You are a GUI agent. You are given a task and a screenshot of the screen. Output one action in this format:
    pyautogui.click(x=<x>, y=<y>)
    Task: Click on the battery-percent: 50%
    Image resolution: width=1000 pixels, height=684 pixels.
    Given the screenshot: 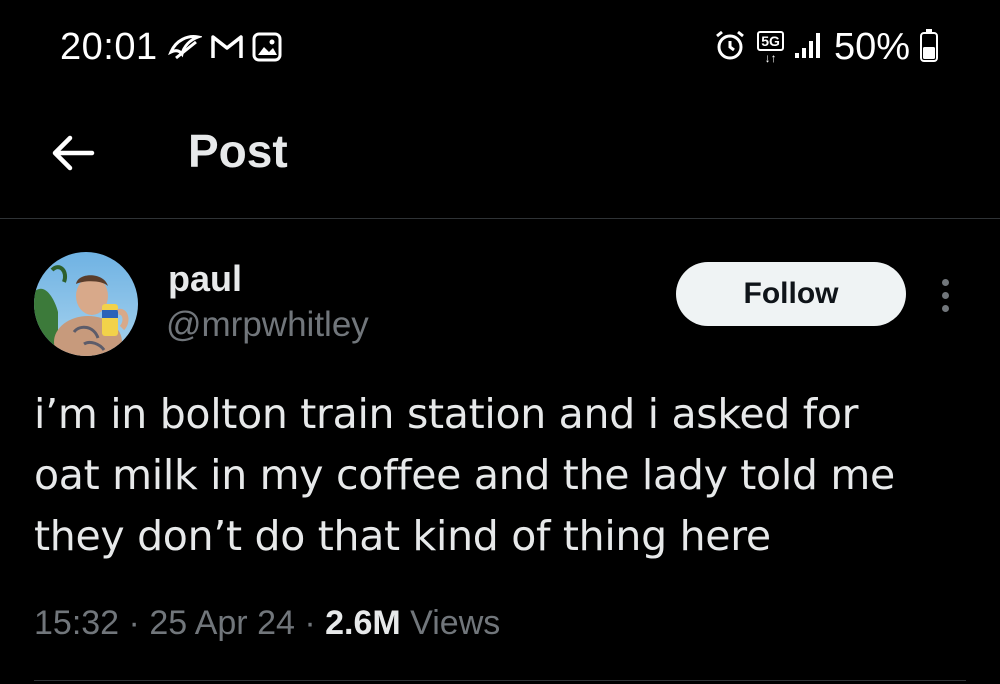 What is the action you would take?
    pyautogui.click(x=871, y=47)
    